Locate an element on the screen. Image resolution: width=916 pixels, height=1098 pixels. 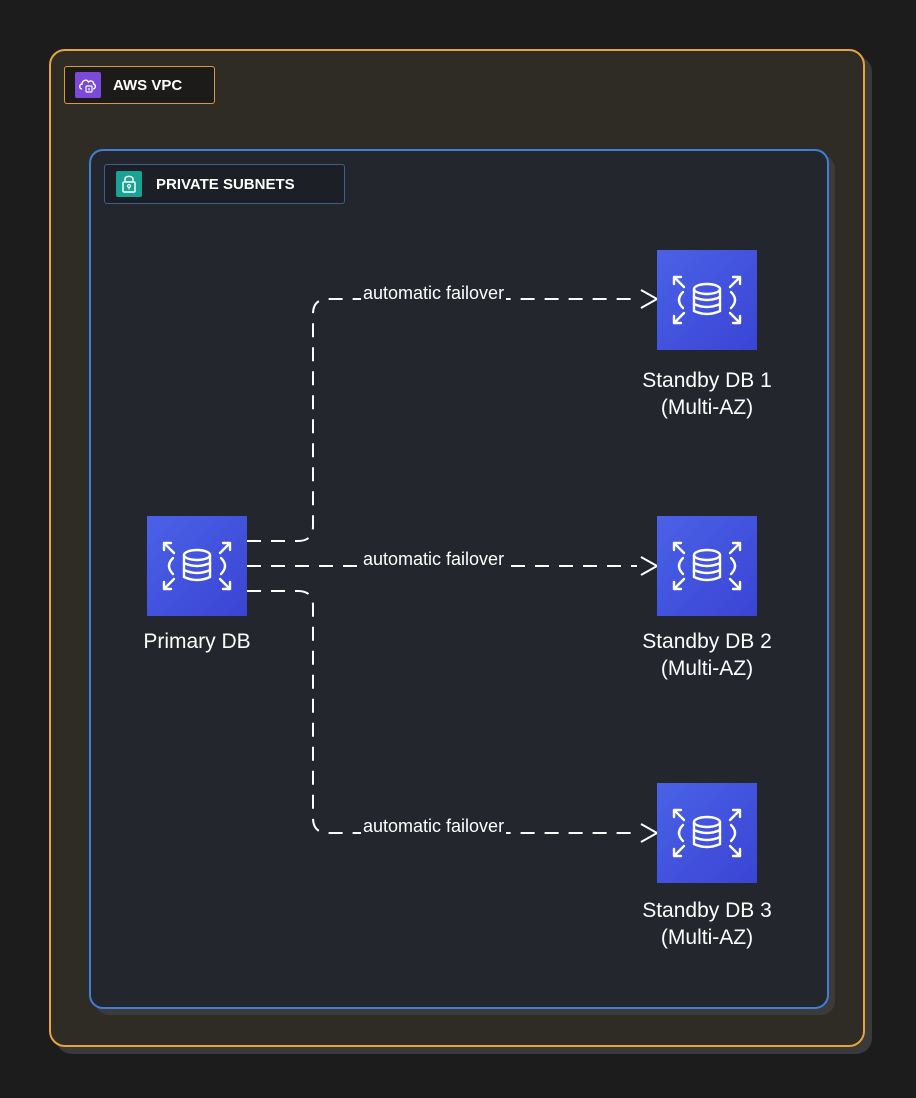
standby-db-3-icon is located at coordinates (707, 833).